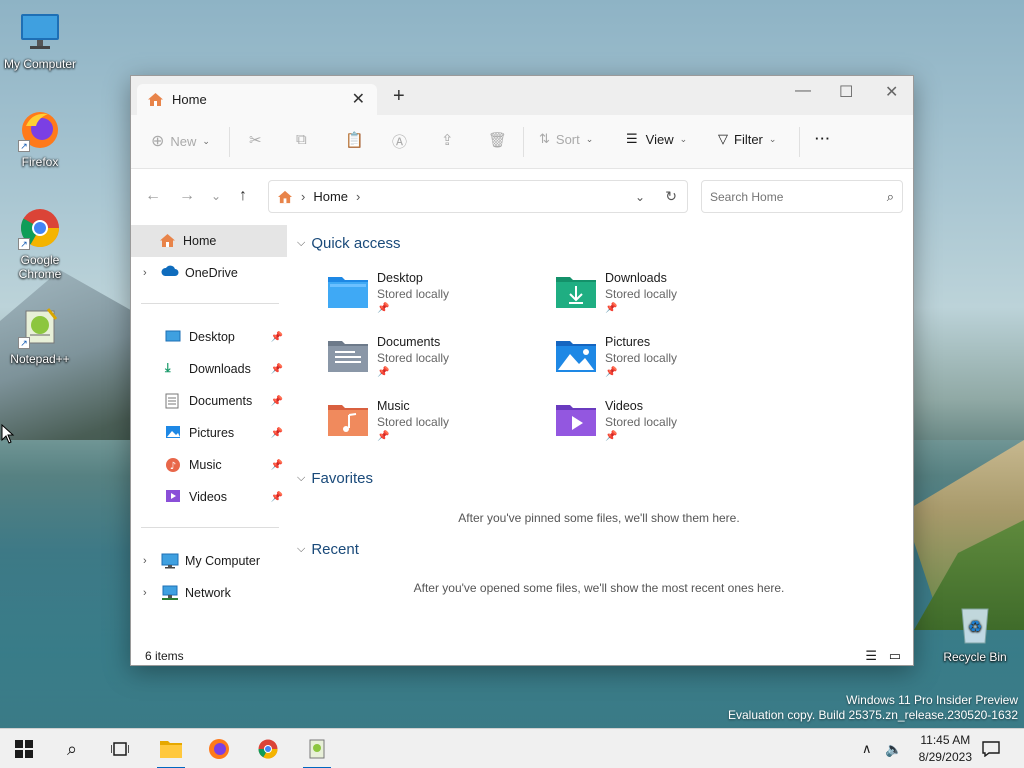 This screenshot has width=1024, height=768. I want to click on start-button, so click(24, 748).